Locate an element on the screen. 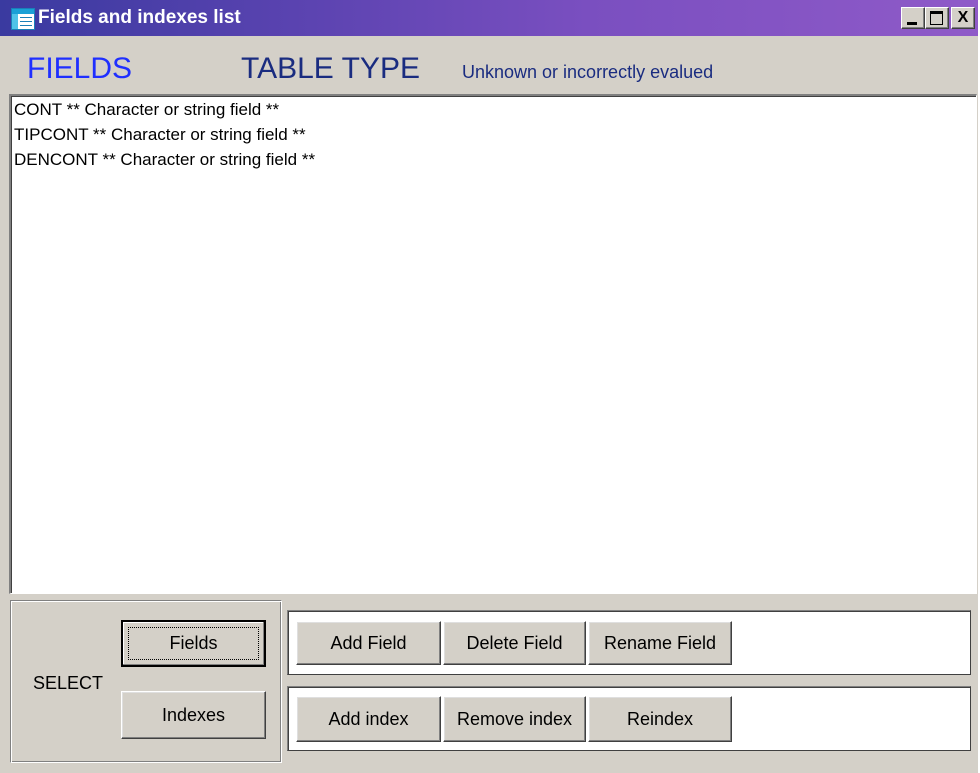  window-title: Fields and indexes list is located at coordinates (139, 17).